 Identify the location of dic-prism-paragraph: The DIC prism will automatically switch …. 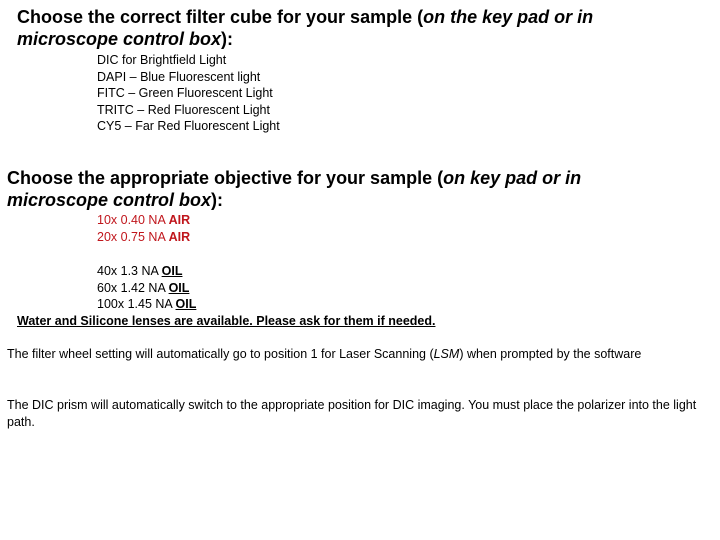
(352, 413).